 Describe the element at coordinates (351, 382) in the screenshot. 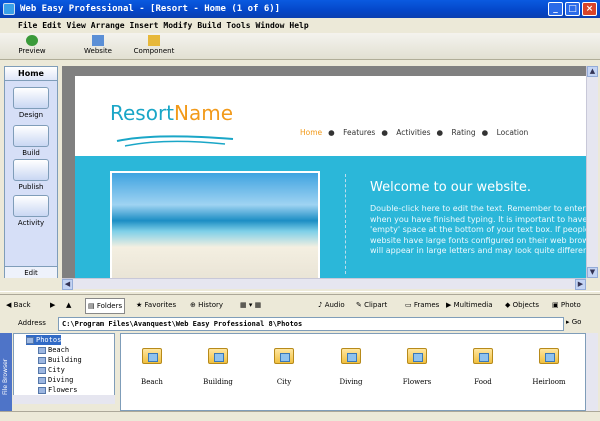

I see `file-label: Diving` at that location.